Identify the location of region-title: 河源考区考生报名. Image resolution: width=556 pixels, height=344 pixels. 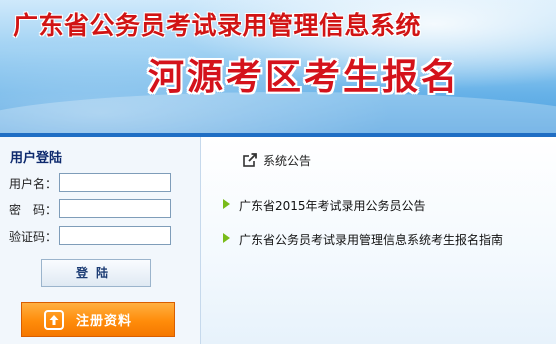
(304, 77).